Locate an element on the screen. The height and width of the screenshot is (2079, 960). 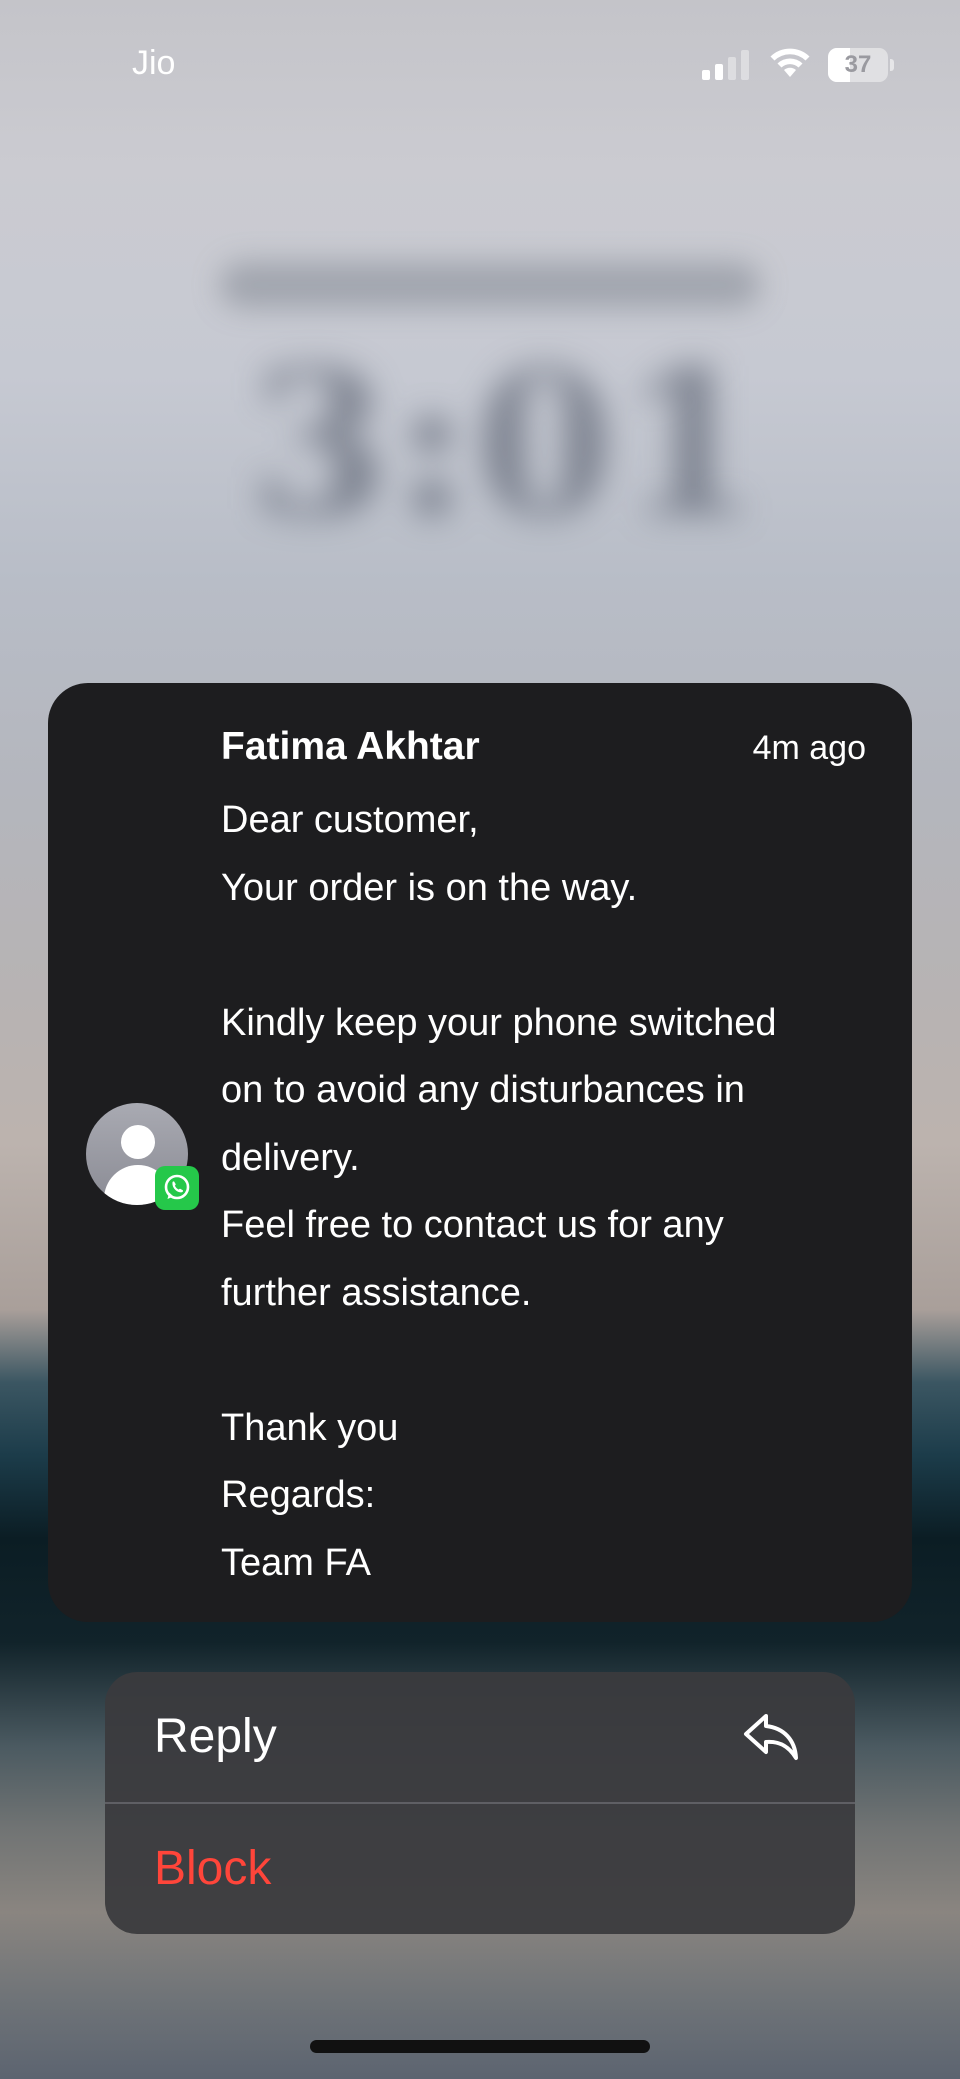
block-button: Block is located at coordinates (480, 1869).